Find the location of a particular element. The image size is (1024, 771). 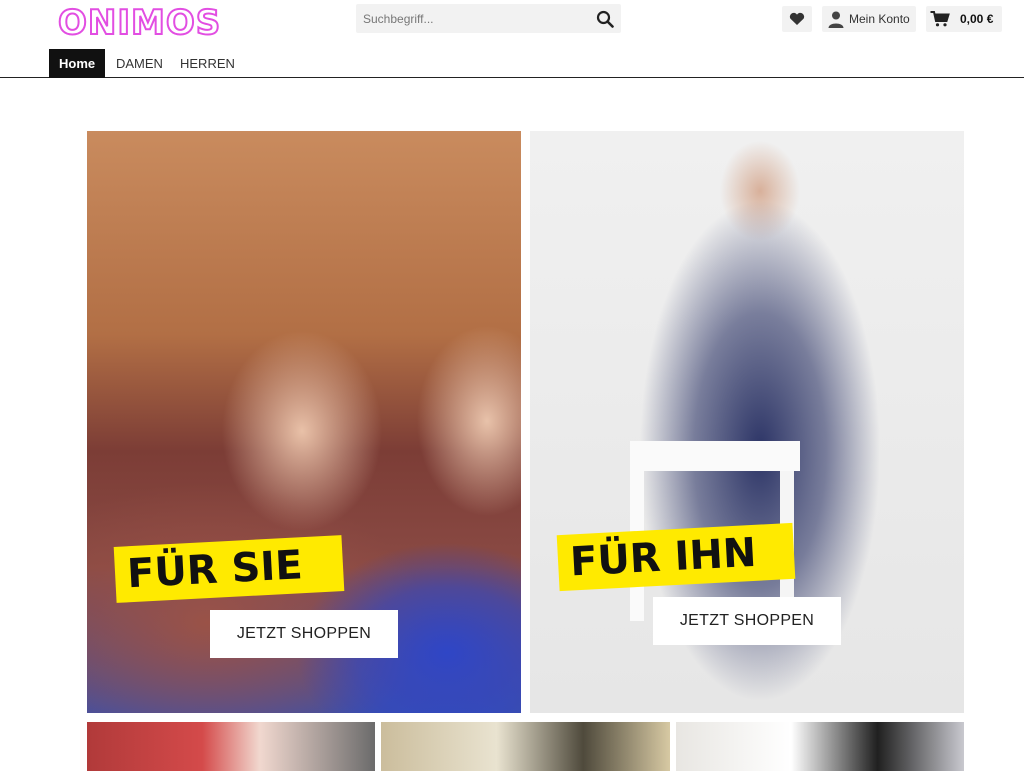

search-icon is located at coordinates (605, 19).